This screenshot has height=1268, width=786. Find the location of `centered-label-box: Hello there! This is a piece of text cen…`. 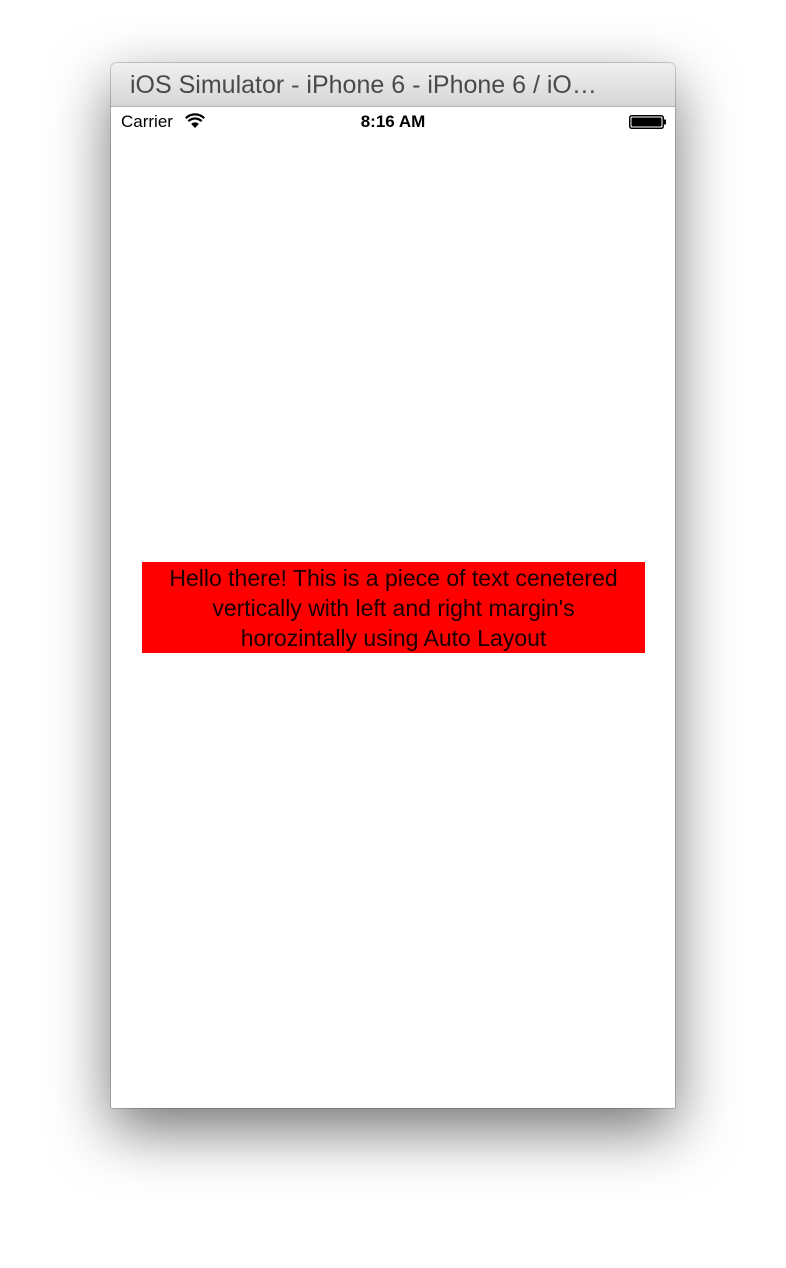

centered-label-box: Hello there! This is a piece of text cen… is located at coordinates (393, 607).